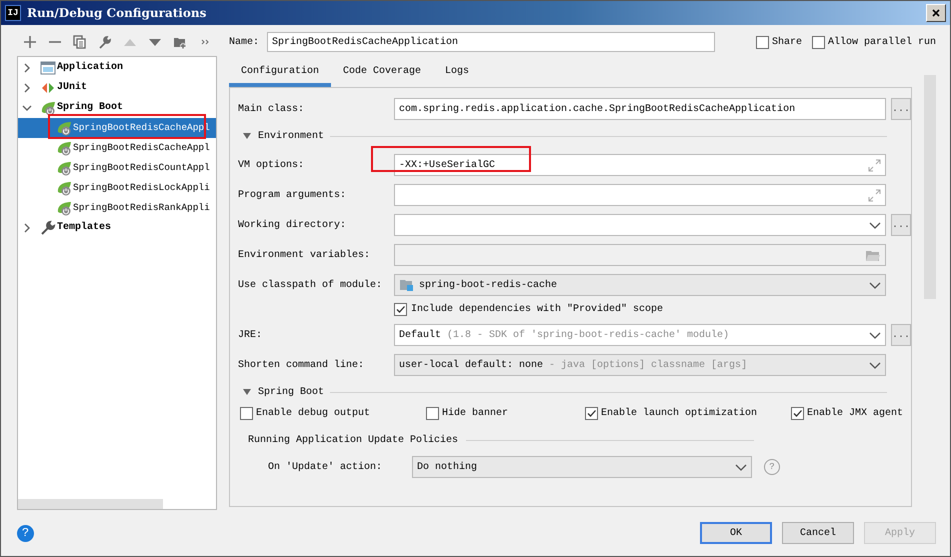  I want to click on field-label: Environment variables:, so click(305, 255).